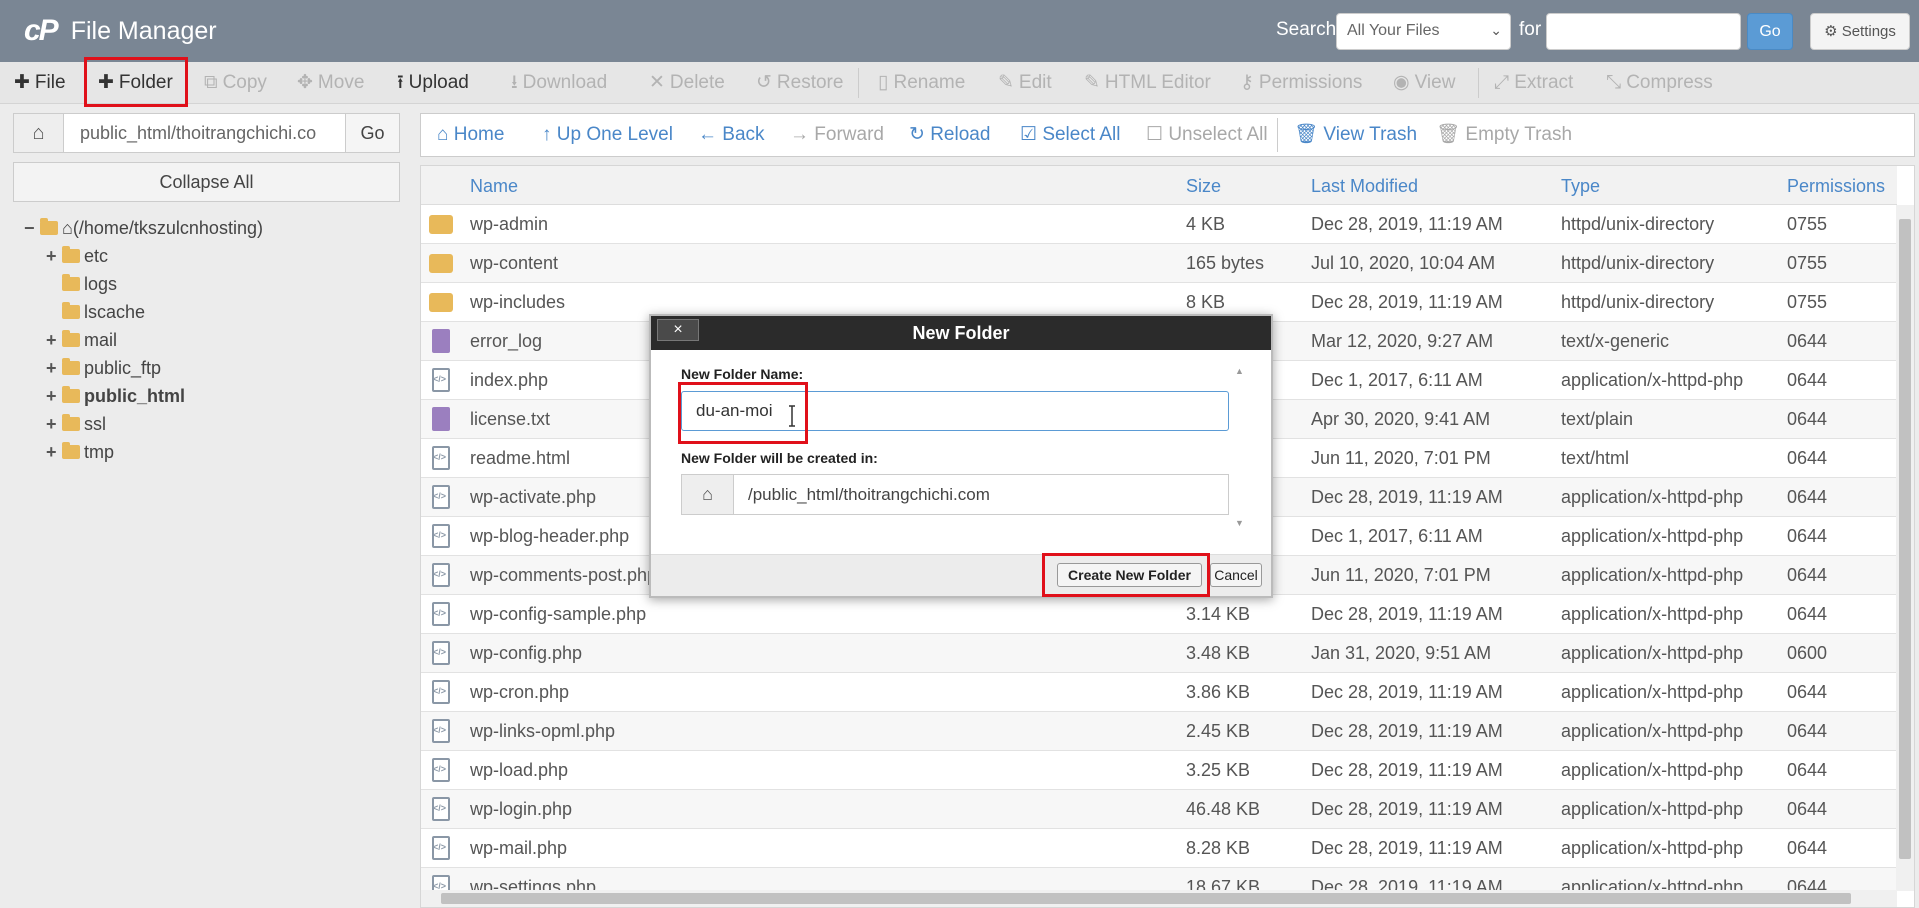  Describe the element at coordinates (1504, 135) in the screenshot. I see `empty-trash-button: 🗑 Empty Trash` at that location.